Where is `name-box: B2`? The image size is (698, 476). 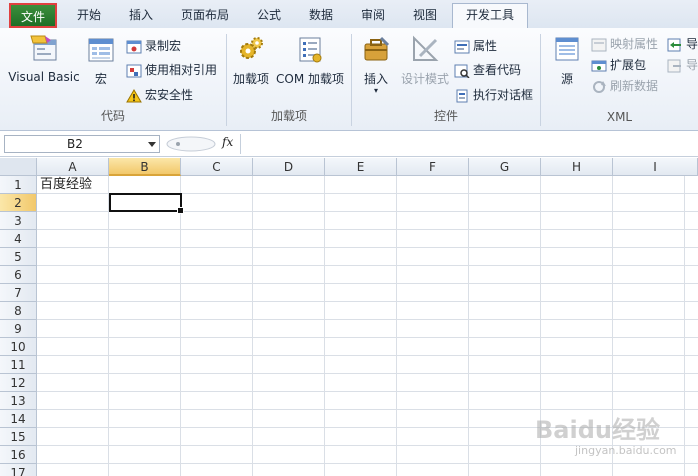
name-box: B2 is located at coordinates (82, 144).